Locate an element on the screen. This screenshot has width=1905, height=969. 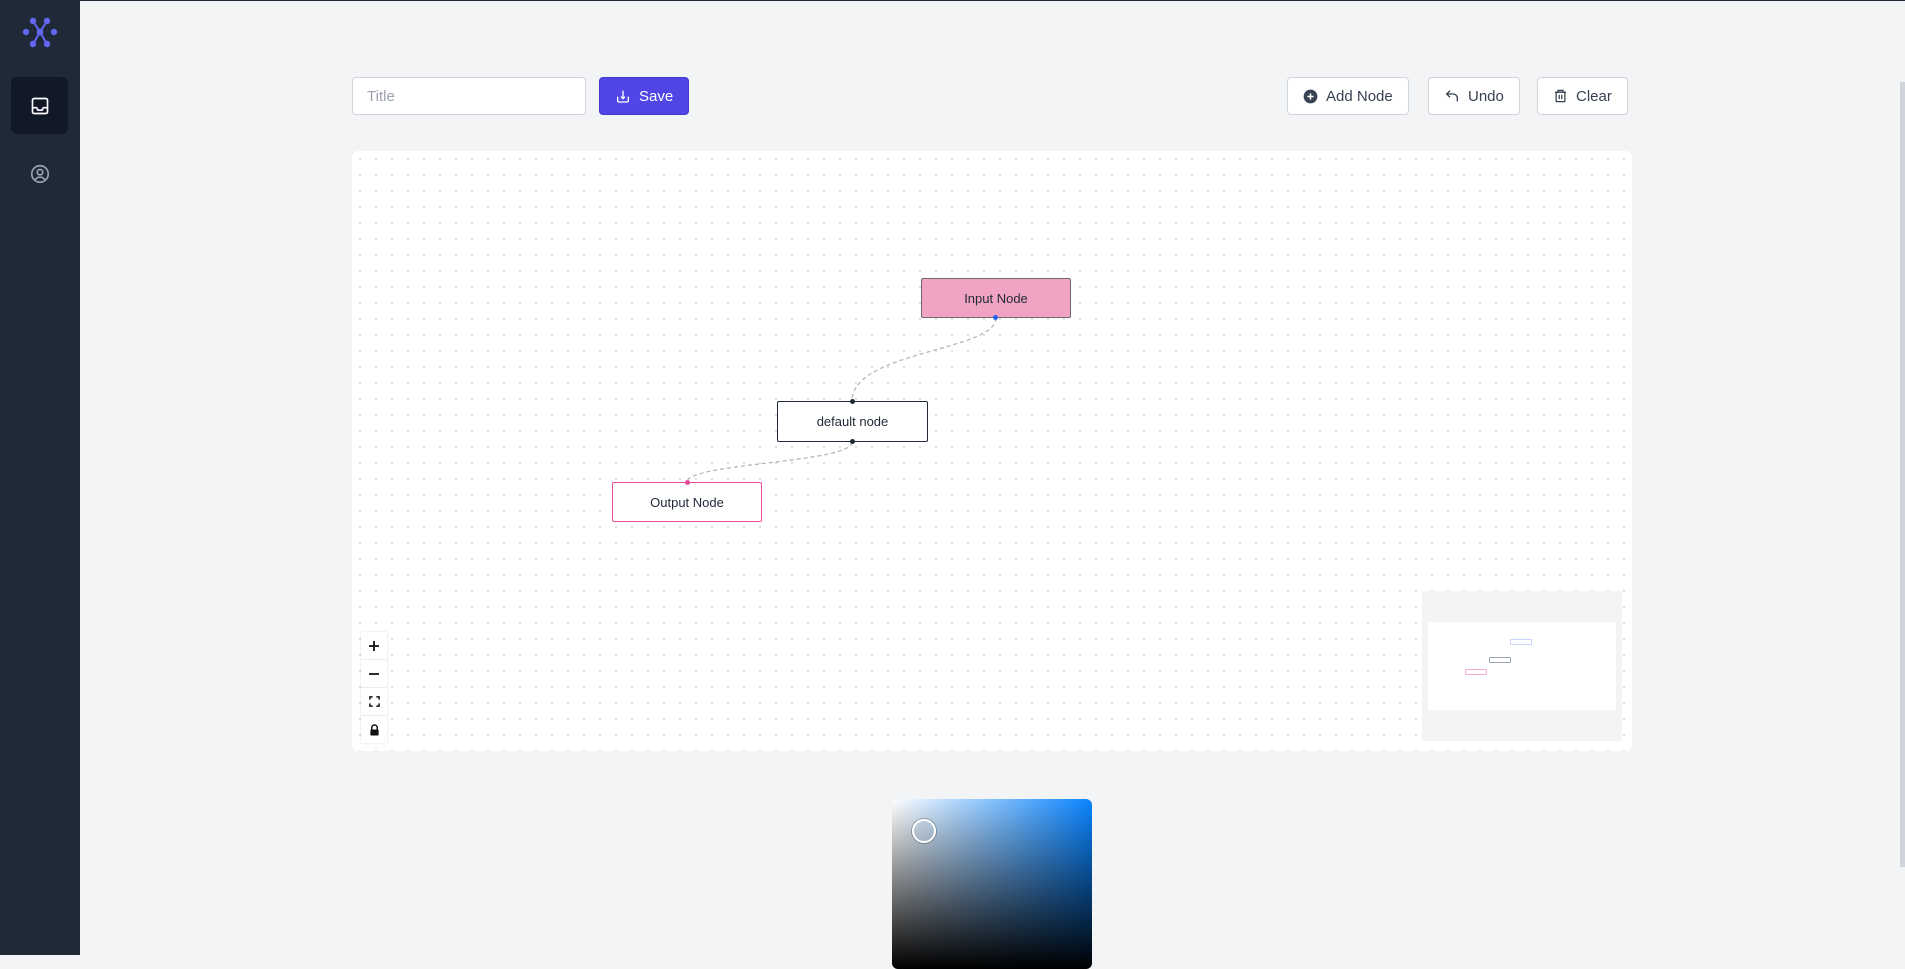
minus-icon is located at coordinates (374, 673).